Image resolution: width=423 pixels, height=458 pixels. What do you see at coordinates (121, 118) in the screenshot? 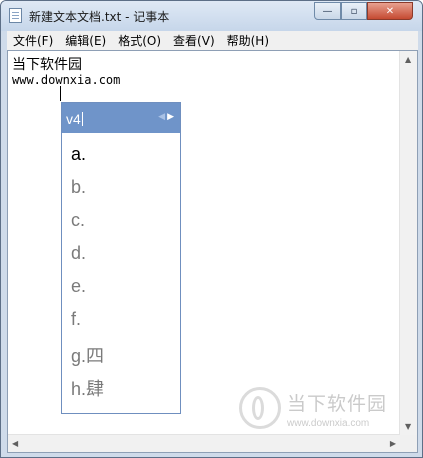
I see `ime-composition-bar: v4 ◀ ▶` at bounding box center [121, 118].